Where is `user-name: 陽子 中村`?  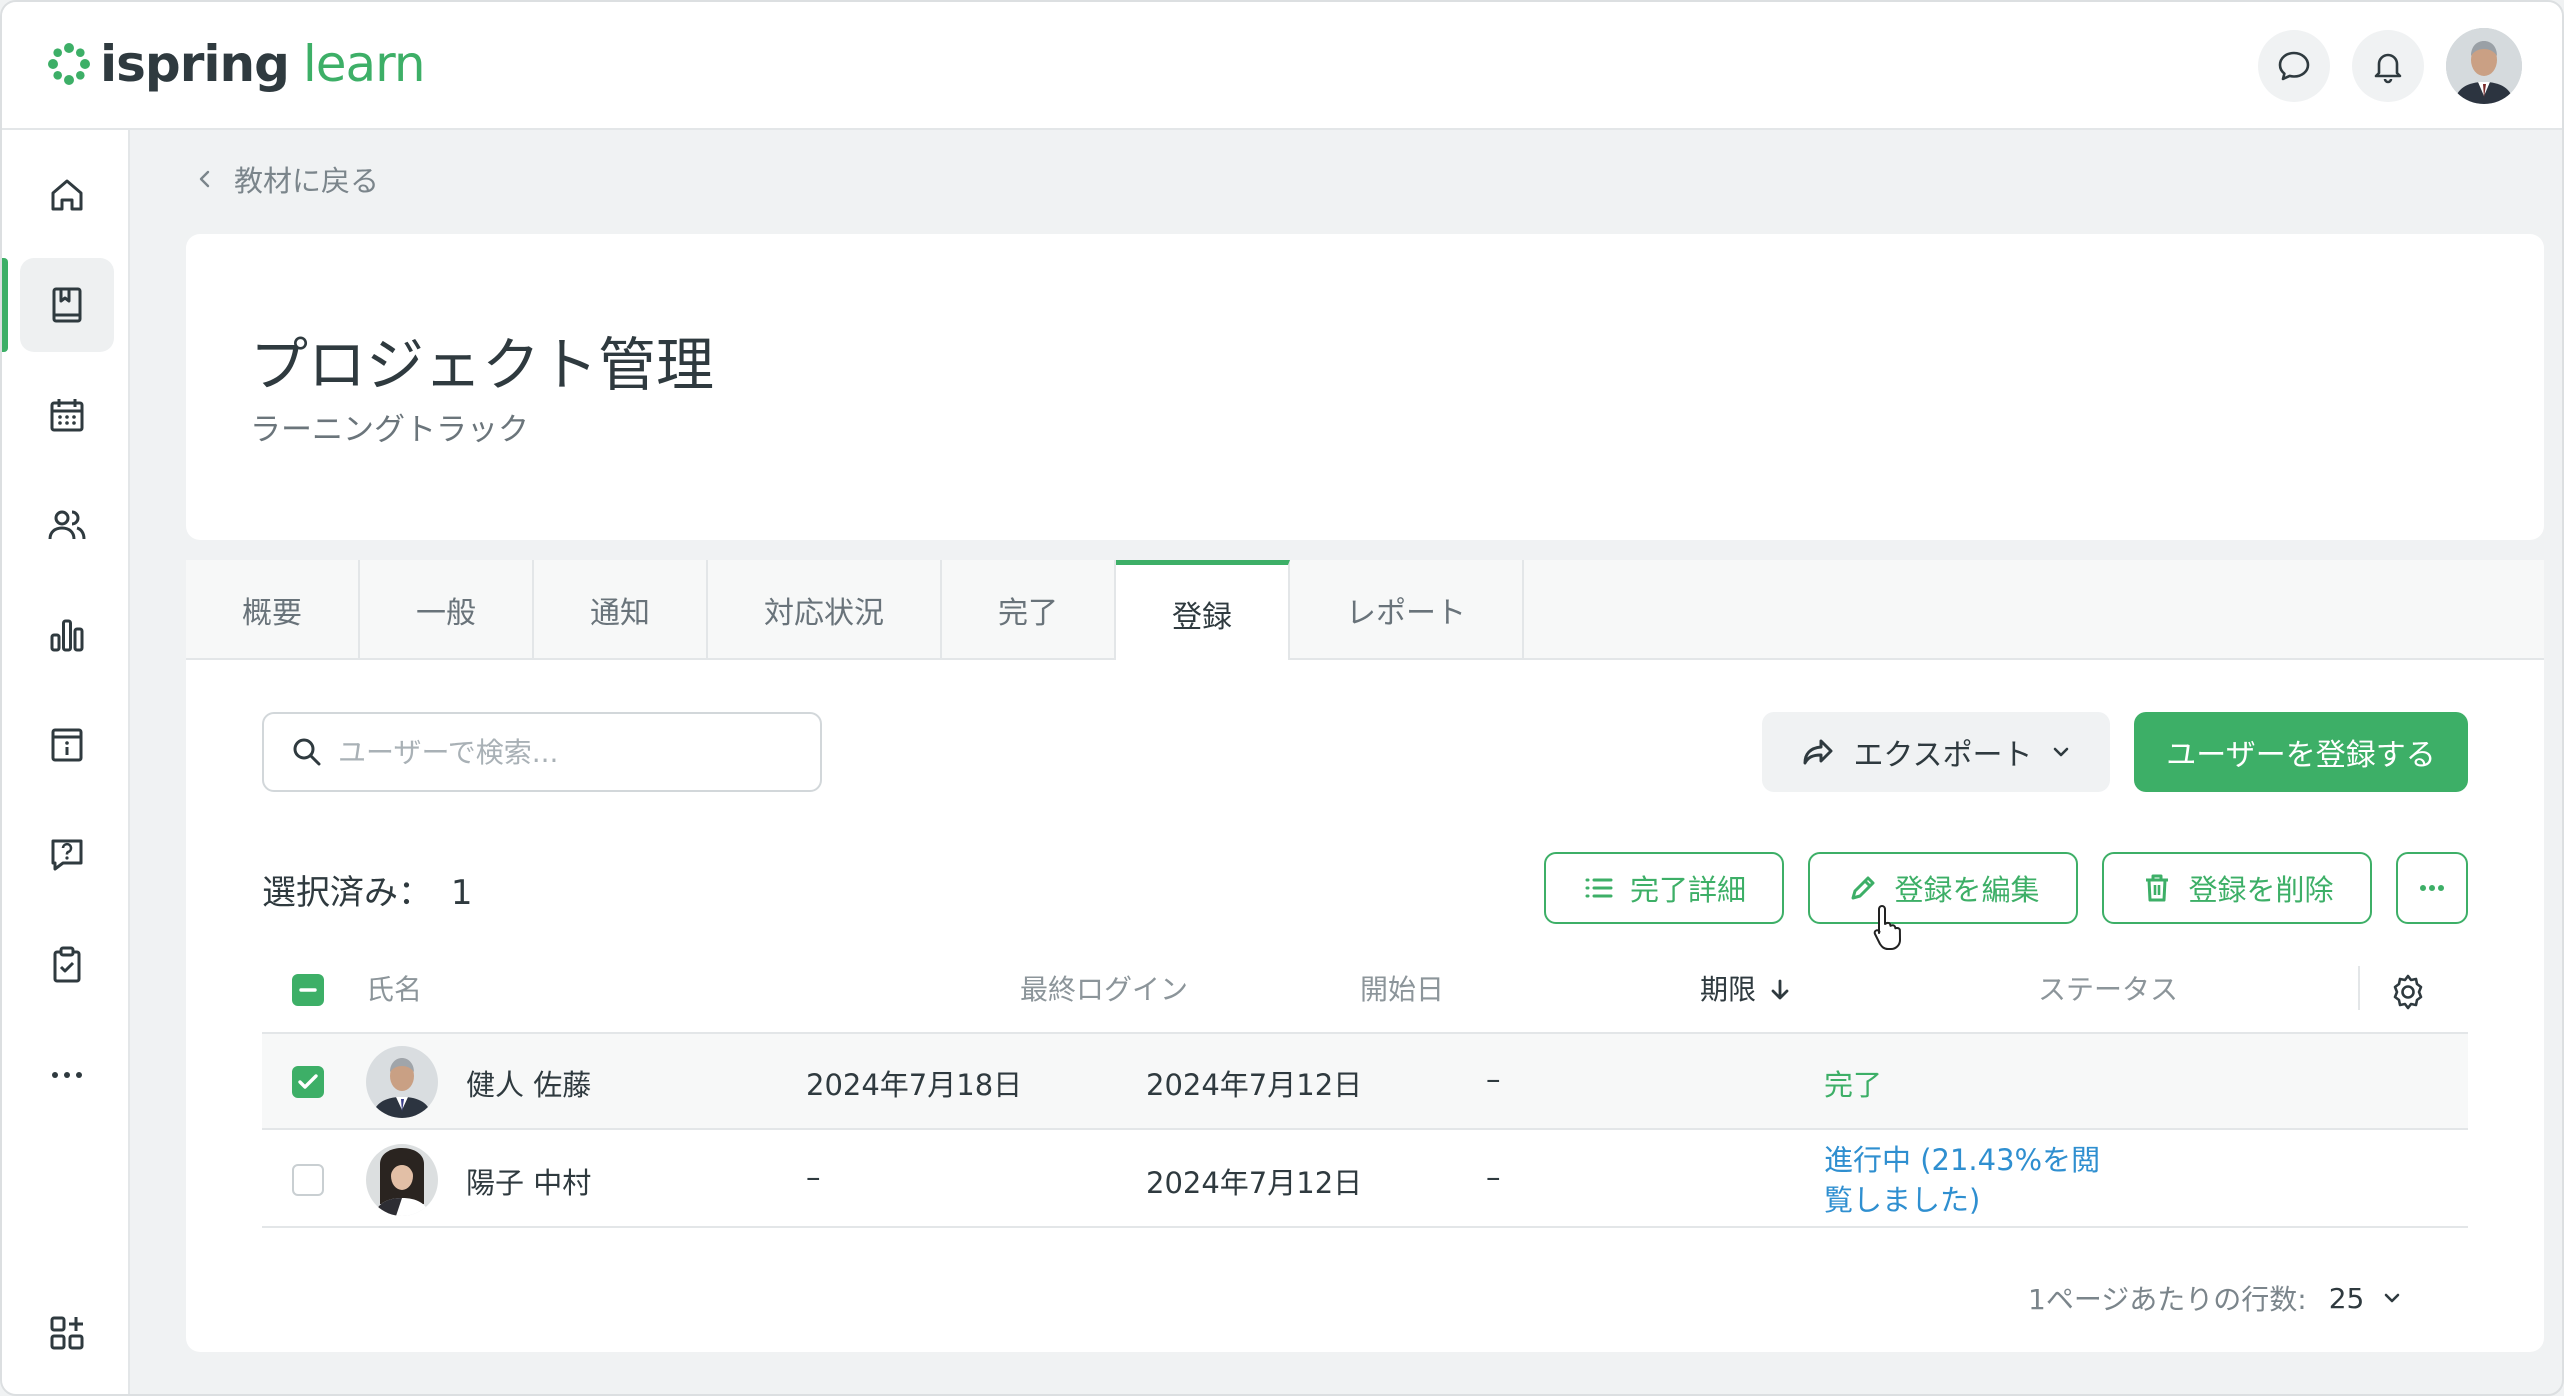
user-name: 陽子 中村 is located at coordinates (528, 1181).